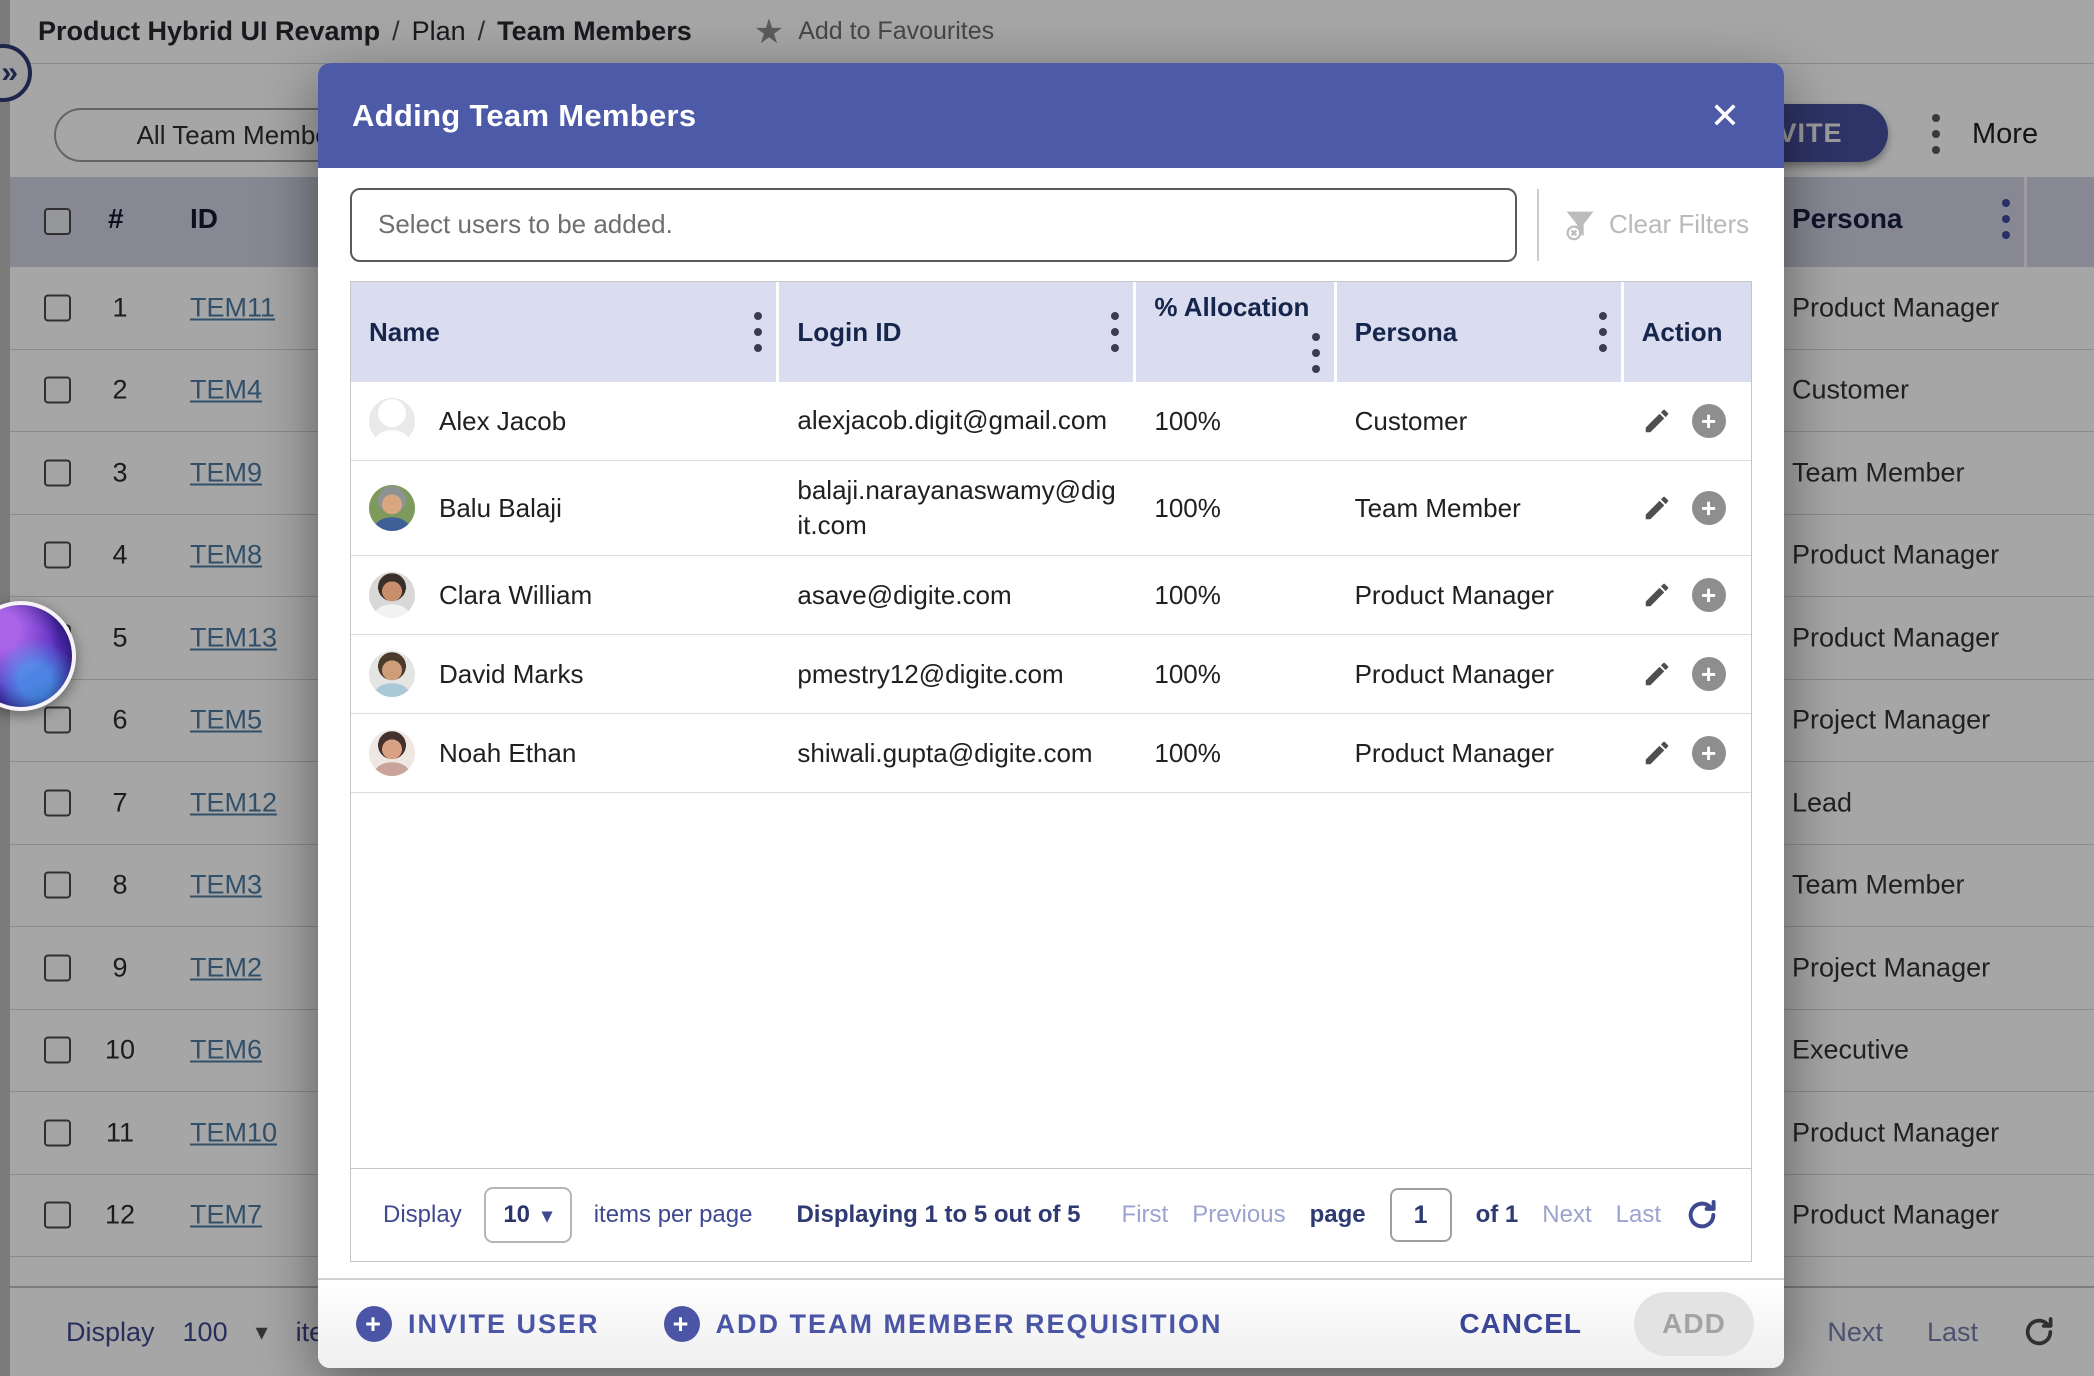  I want to click on col-allocation: % Allocation, so click(1236, 332).